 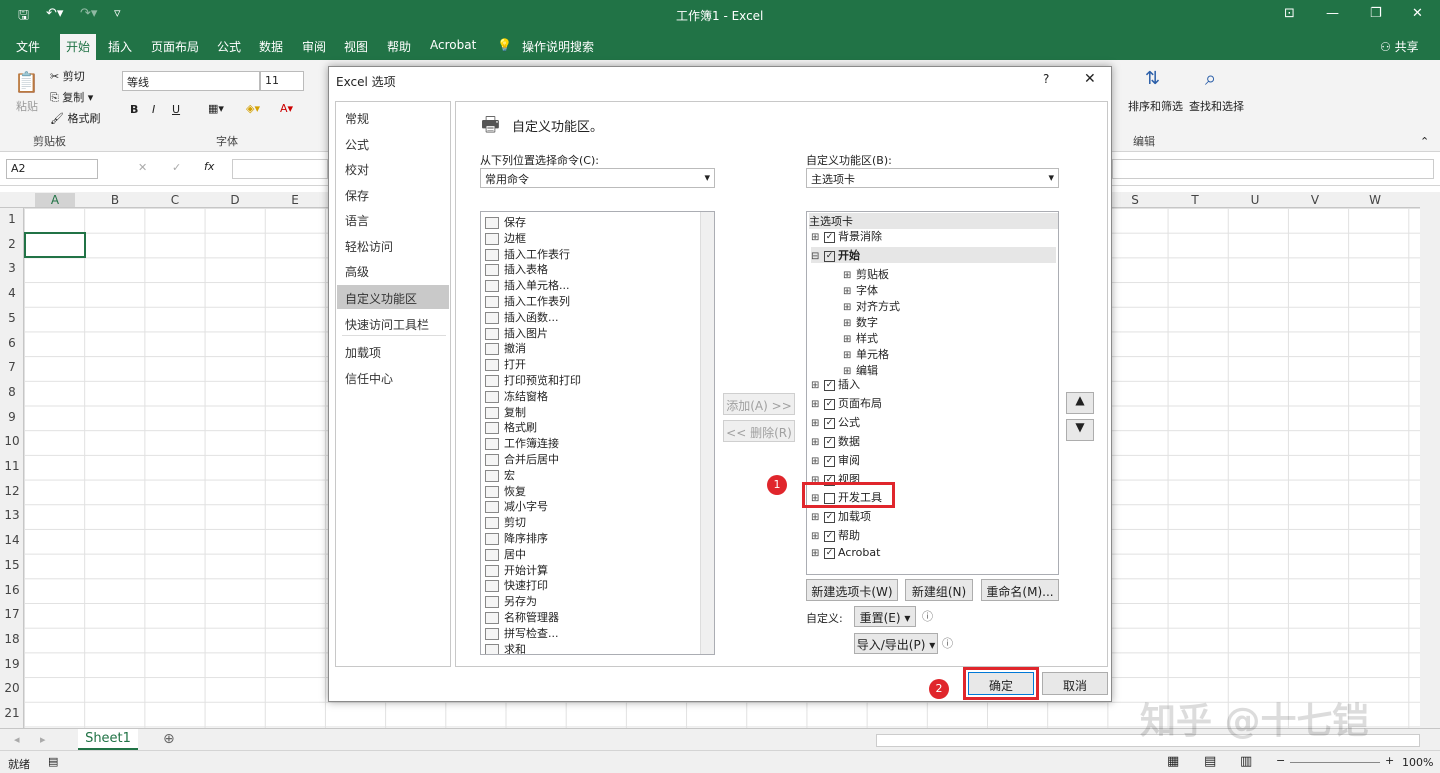 I want to click on font-size-combo: 11, so click(x=282, y=81).